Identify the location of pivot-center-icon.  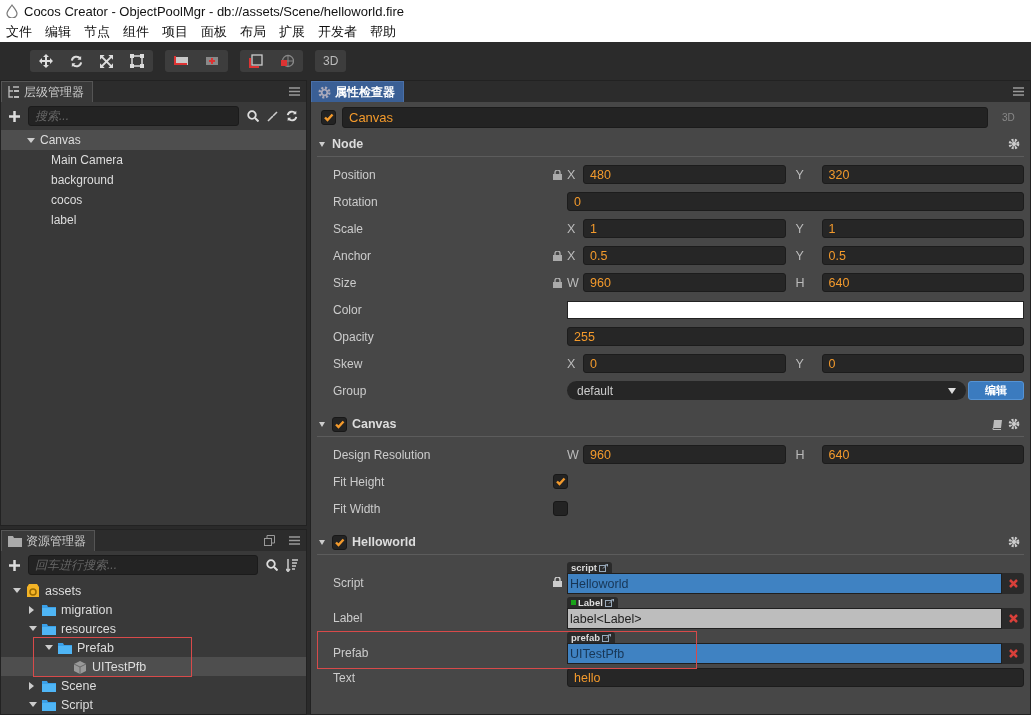
(212, 61).